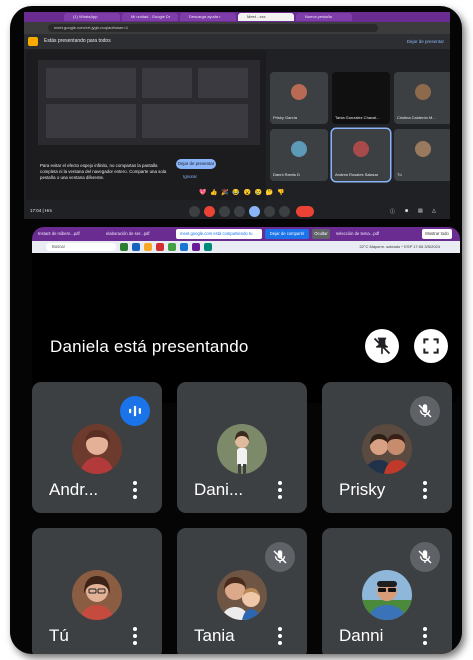  Describe the element at coordinates (194, 211) in the screenshot. I see `mic-button` at that location.